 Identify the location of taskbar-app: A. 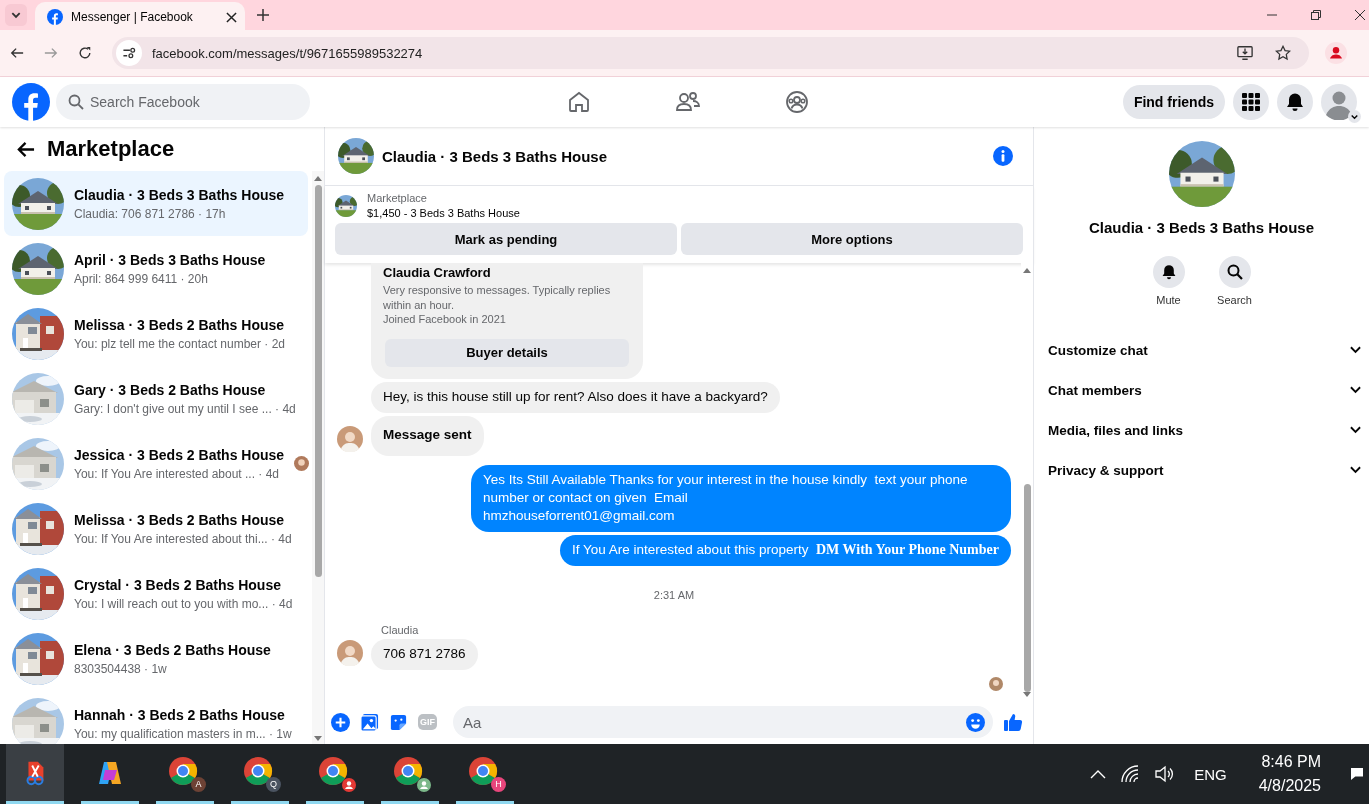
(185, 774).